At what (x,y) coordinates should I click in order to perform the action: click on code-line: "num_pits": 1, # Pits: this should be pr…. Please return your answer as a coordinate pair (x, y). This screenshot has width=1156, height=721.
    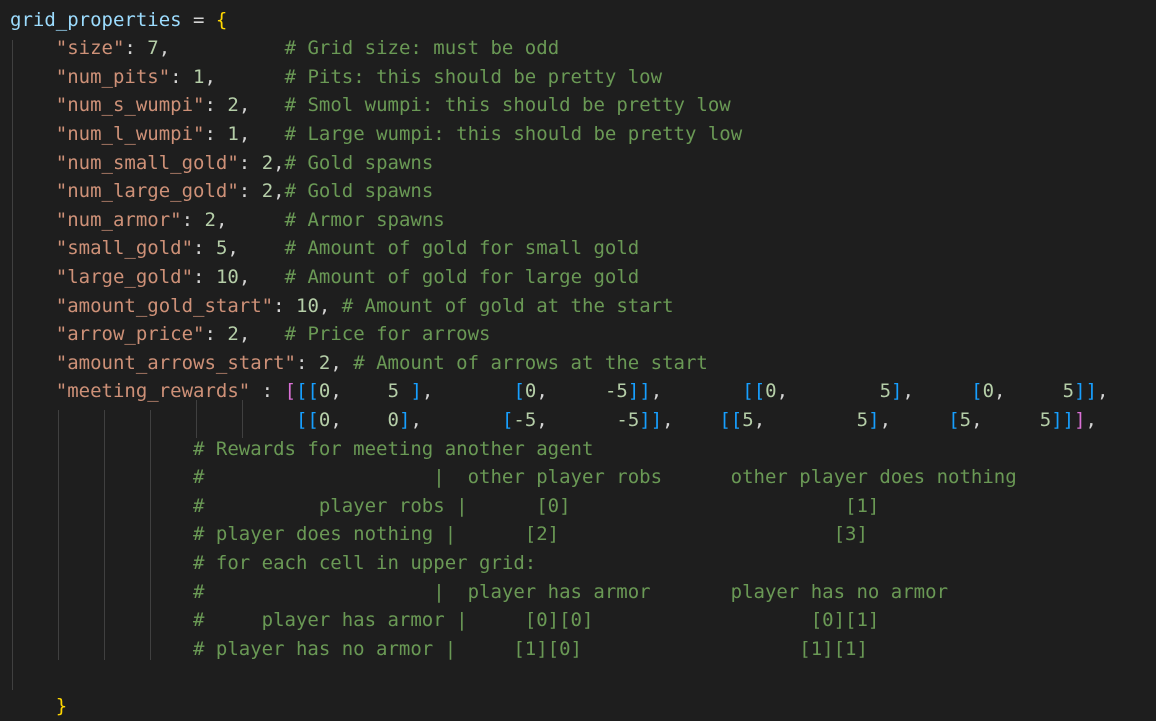
    Looking at the image, I should click on (336, 77).